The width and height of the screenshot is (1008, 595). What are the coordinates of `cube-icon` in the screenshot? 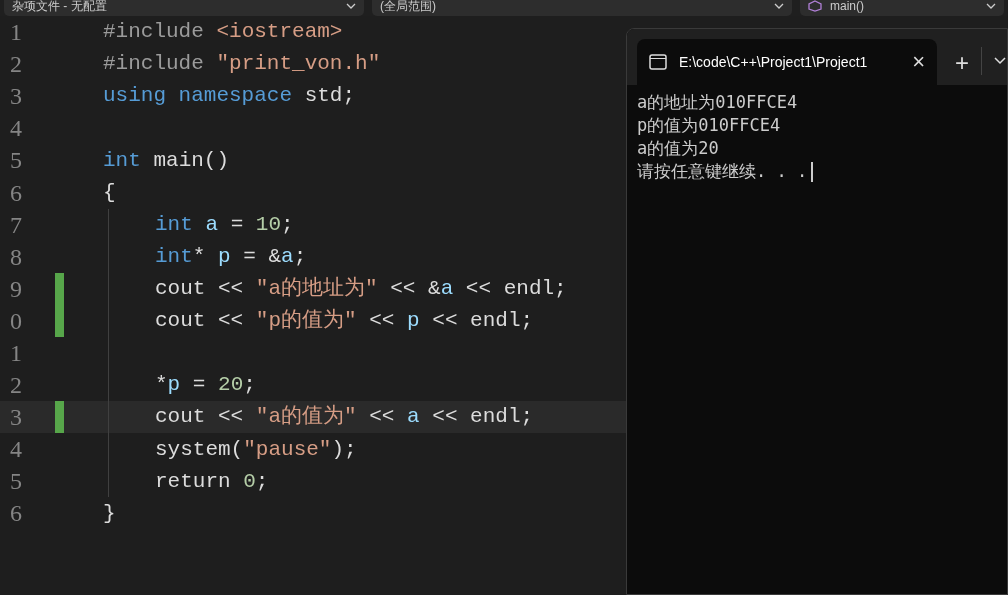 It's located at (815, 6).